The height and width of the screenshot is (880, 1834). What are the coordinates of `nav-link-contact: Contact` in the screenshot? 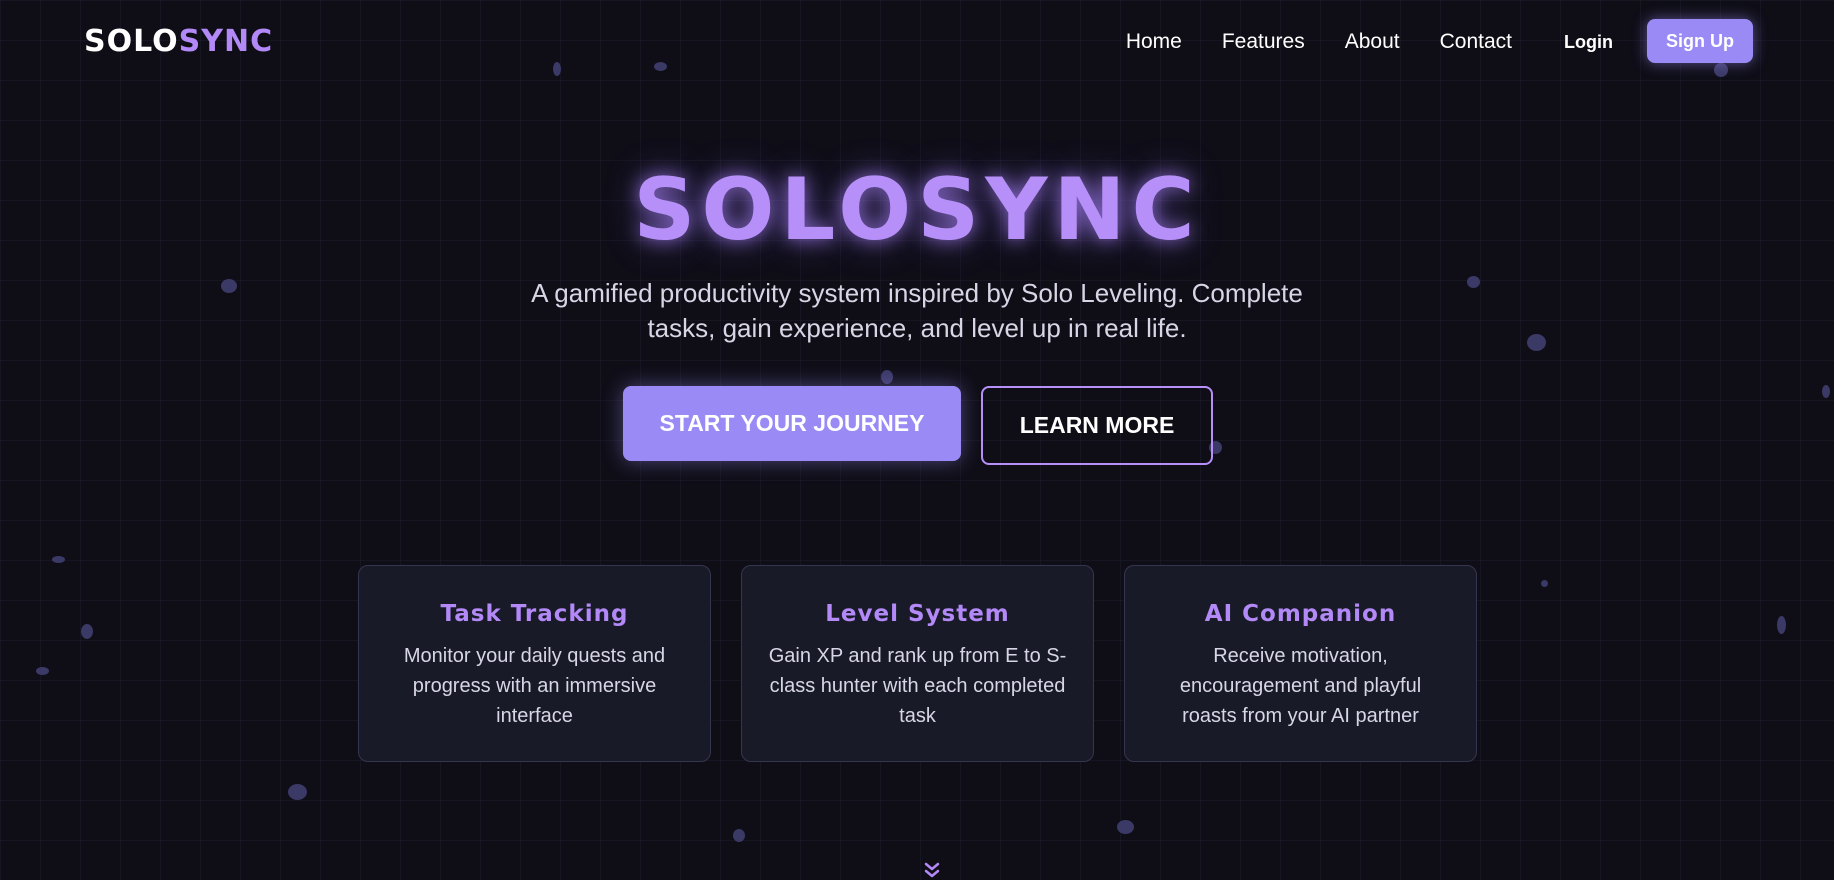 It's located at (1476, 42).